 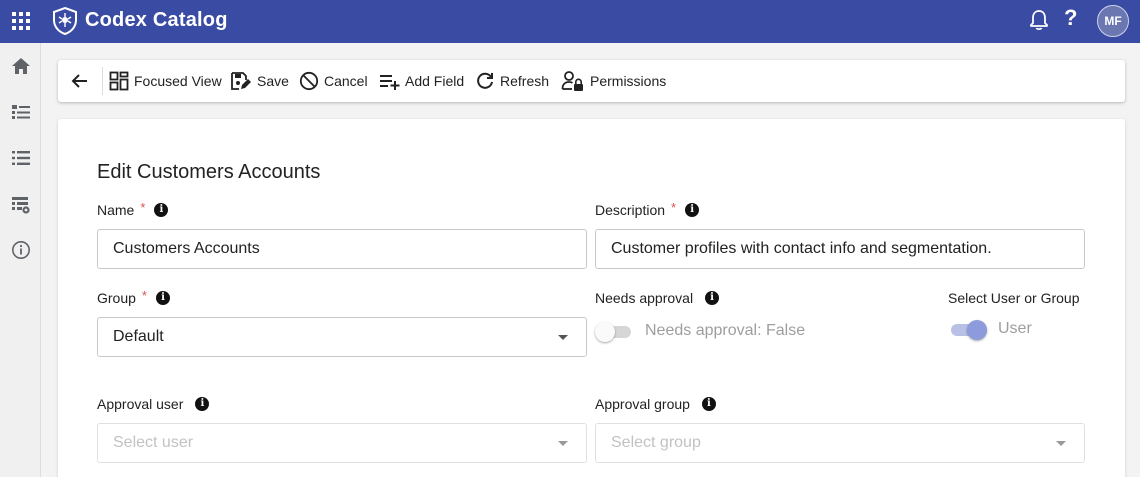 I want to click on notifications-bell-icon, so click(x=1039, y=20).